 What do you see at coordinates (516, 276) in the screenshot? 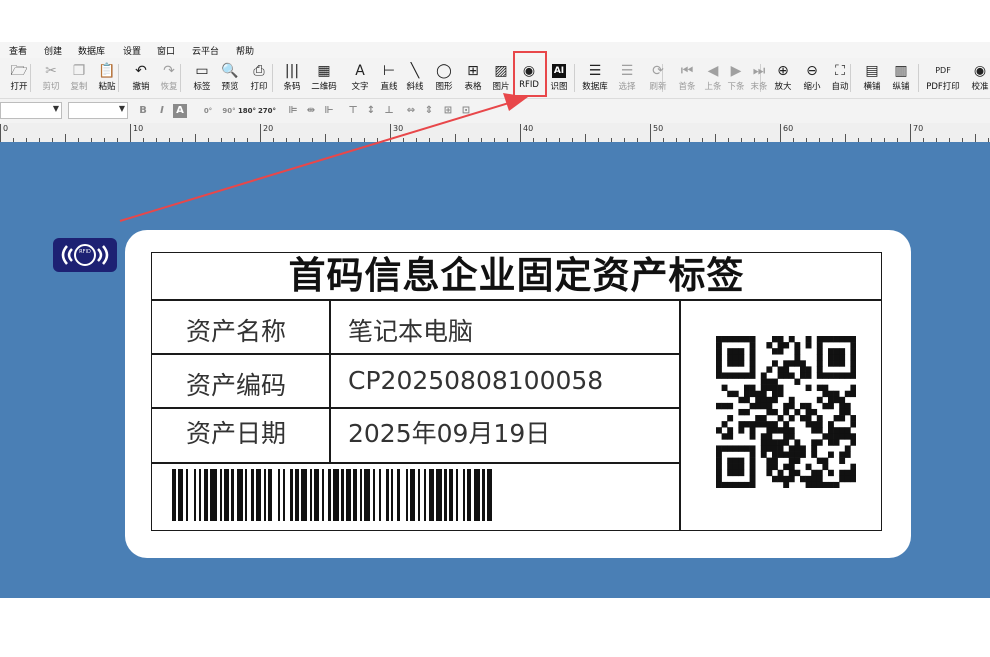
I see `label-title: 首码信息企业固定资产标签` at bounding box center [516, 276].